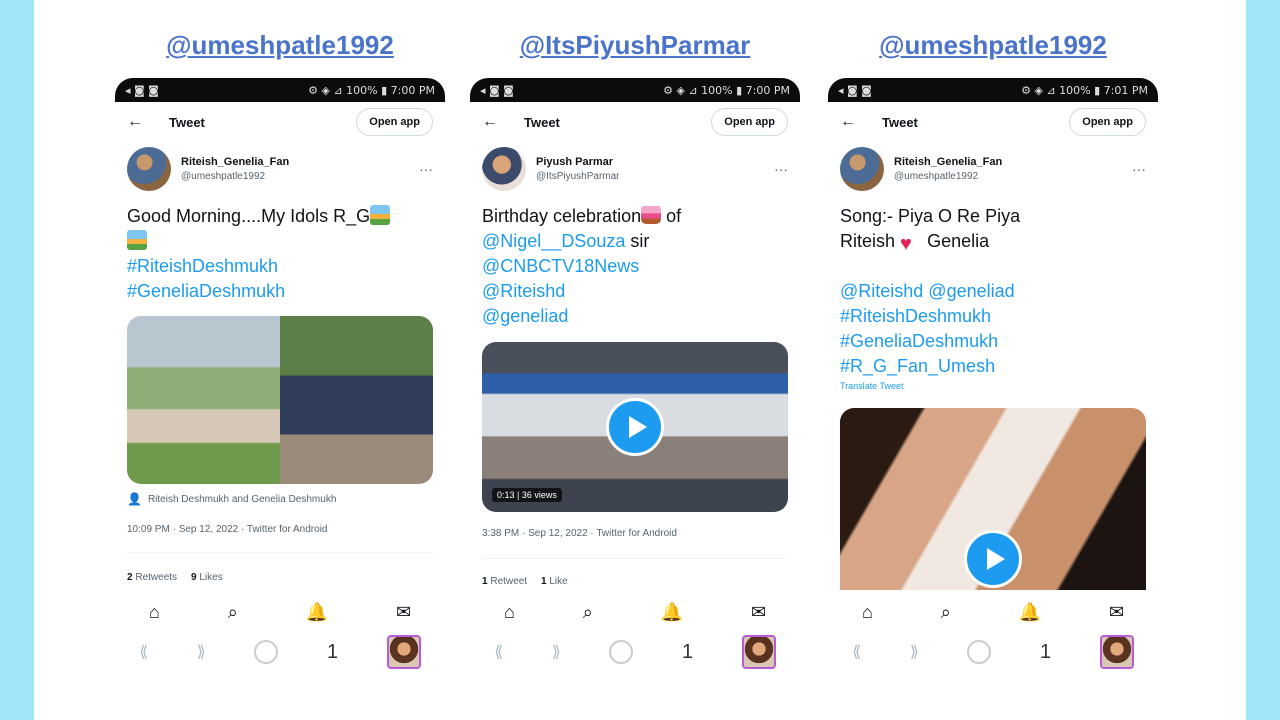 This screenshot has height=720, width=1280. I want to click on photo-right, so click(356, 400).